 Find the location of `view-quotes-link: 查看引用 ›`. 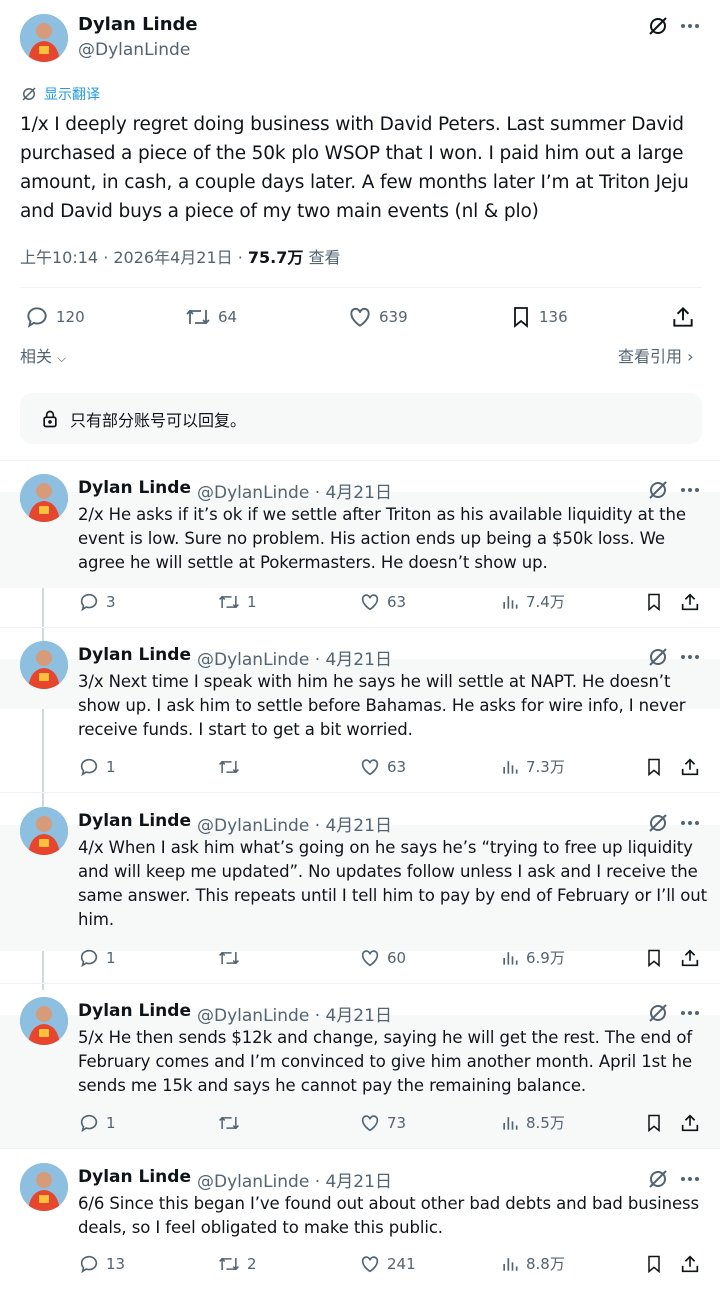

view-quotes-link: 查看引用 › is located at coordinates (656, 355).